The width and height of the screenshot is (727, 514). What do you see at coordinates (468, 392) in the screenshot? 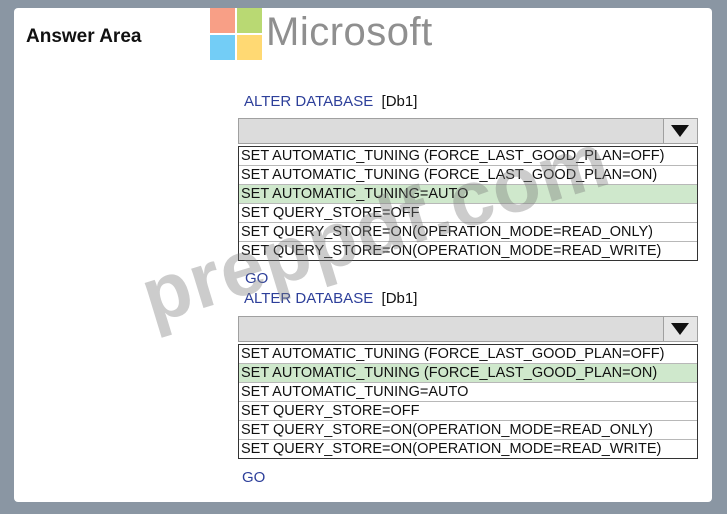
I see `dropdown-option: SET AUTOMATIC_TUNING=AUTO` at bounding box center [468, 392].